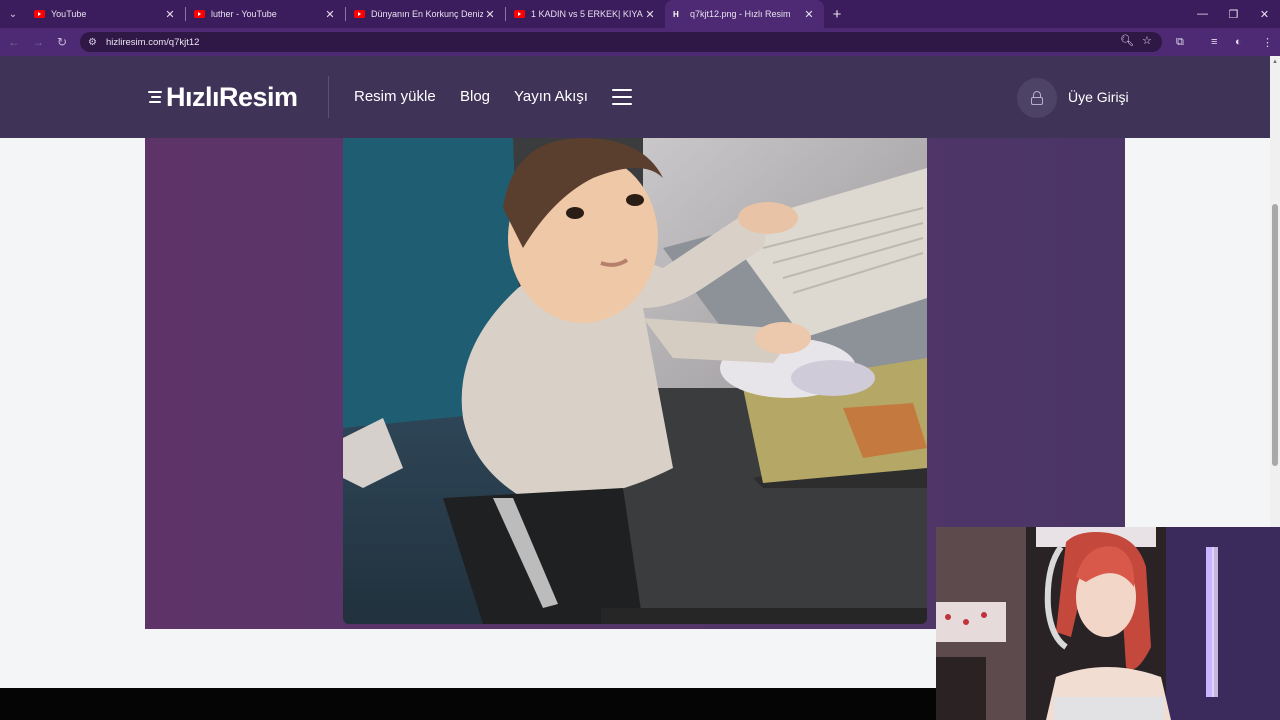 This screenshot has height=720, width=1280. Describe the element at coordinates (1098, 97) in the screenshot. I see `login-link: Üye Girişi` at that location.